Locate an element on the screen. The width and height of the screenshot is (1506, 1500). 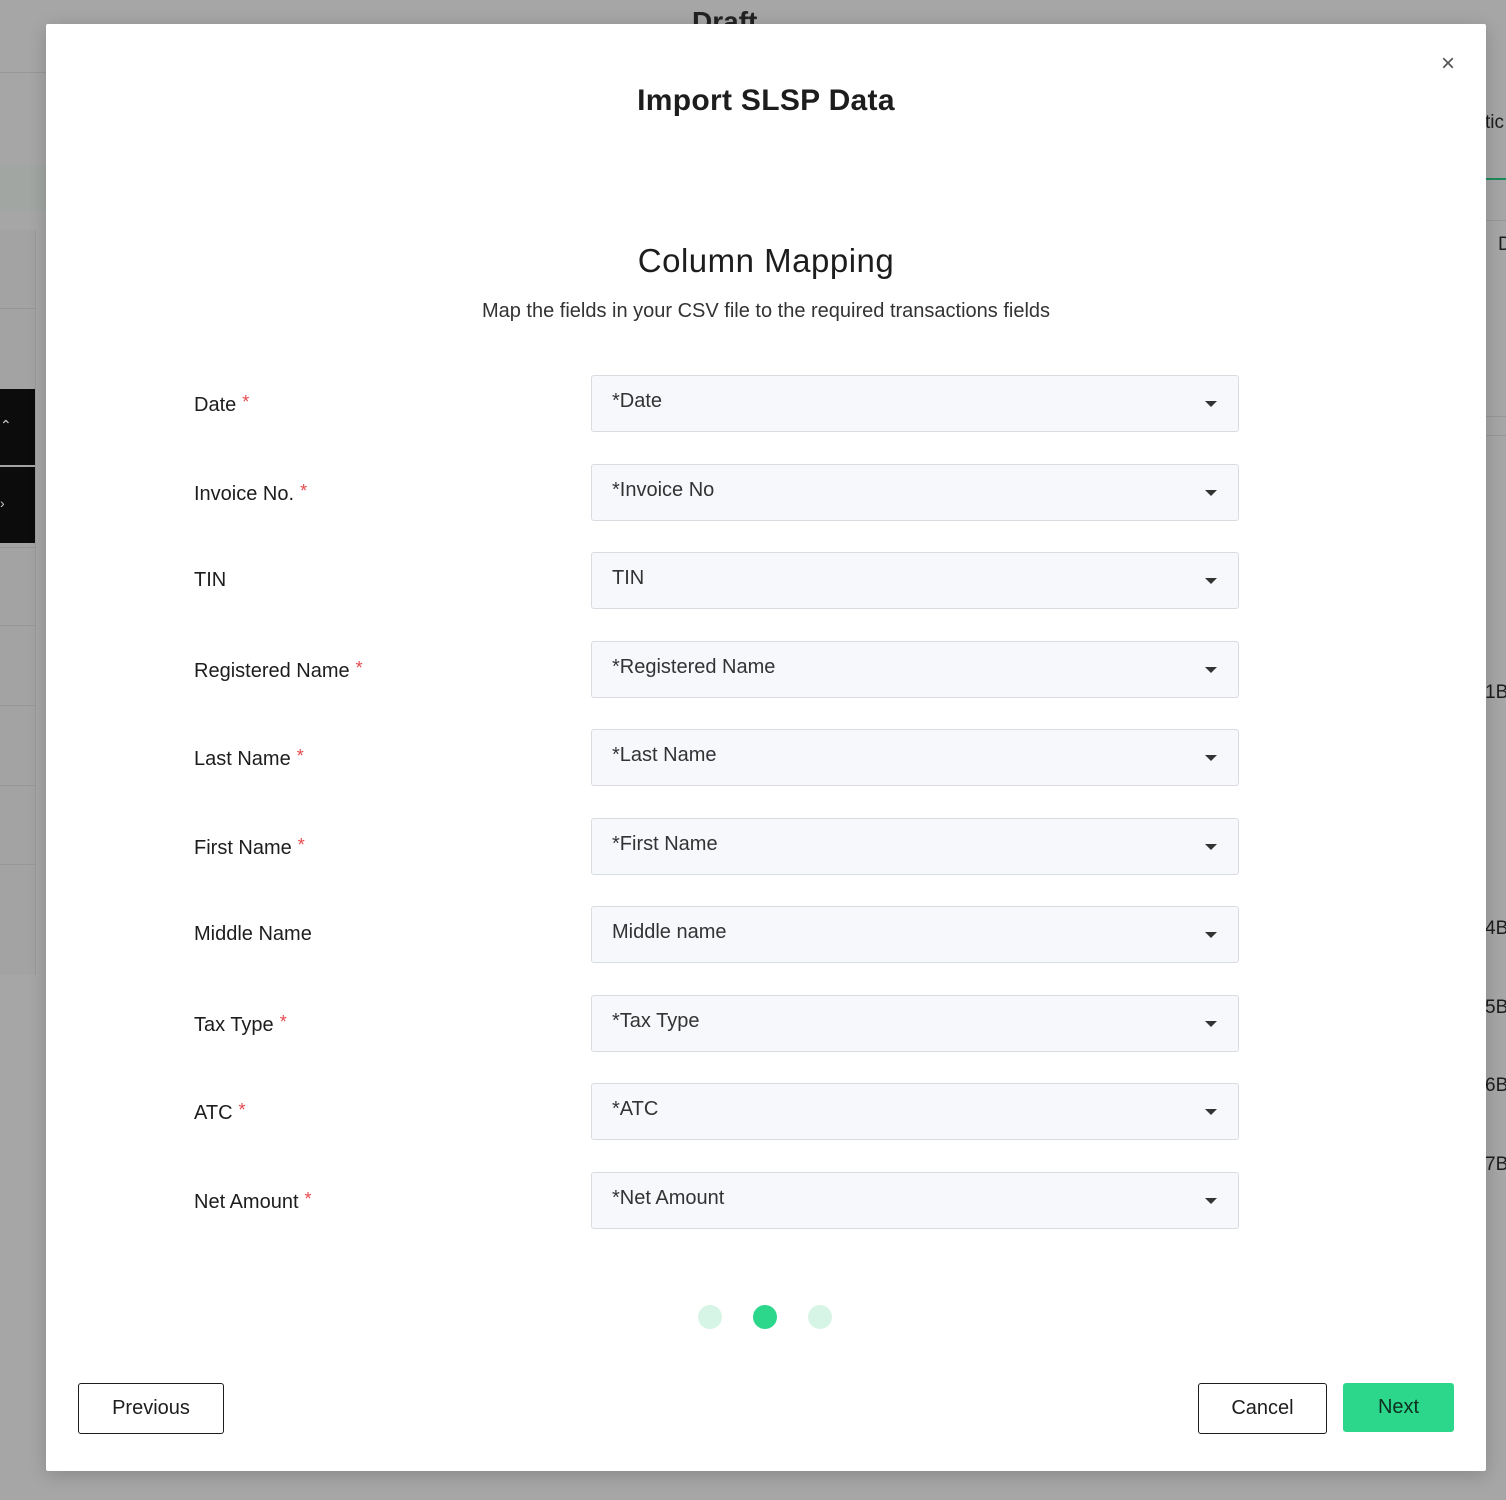
next-button: Next is located at coordinates (1398, 1407).